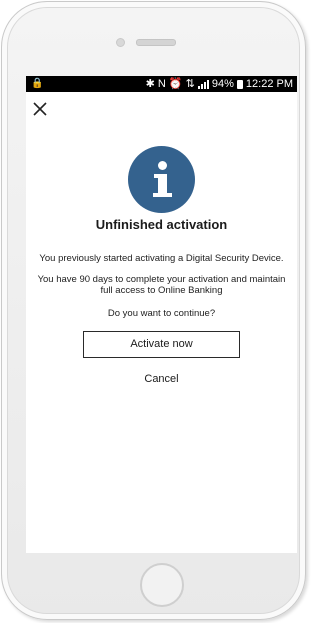 Image resolution: width=320 pixels, height=623 pixels. What do you see at coordinates (269, 84) in the screenshot?
I see `status-time: 12:22 PM` at bounding box center [269, 84].